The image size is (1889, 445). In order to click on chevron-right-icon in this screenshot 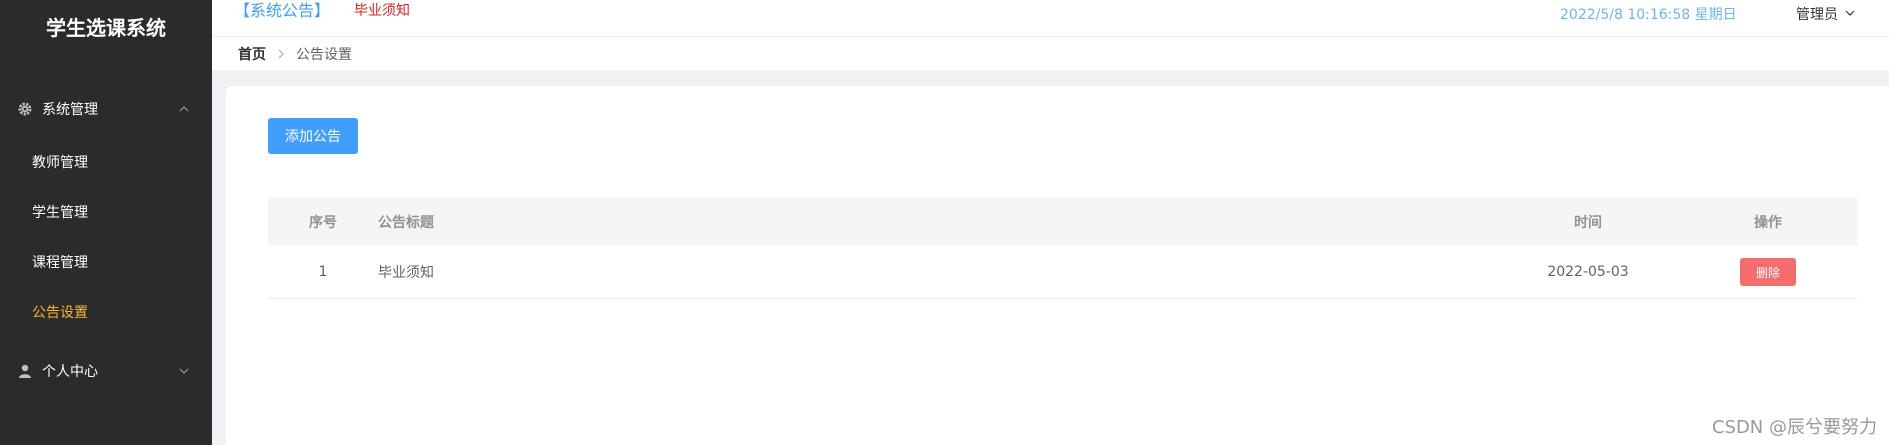, I will do `click(281, 54)`.